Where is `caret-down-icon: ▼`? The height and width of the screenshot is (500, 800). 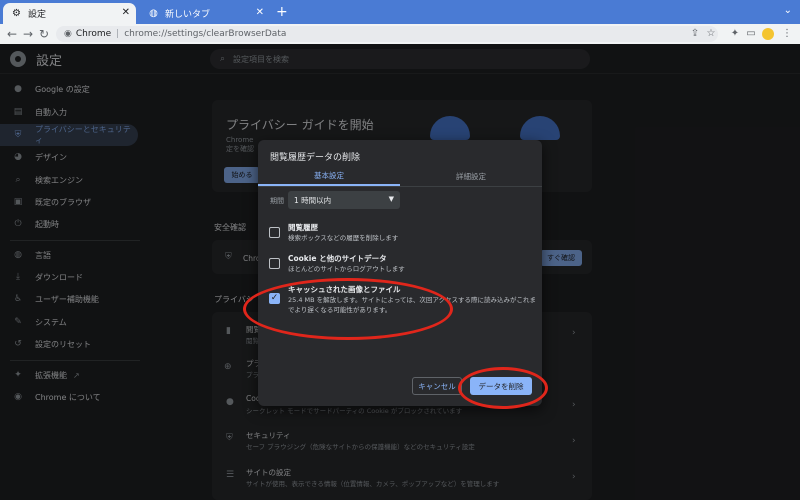
caret-down-icon: ▼ is located at coordinates (391, 199).